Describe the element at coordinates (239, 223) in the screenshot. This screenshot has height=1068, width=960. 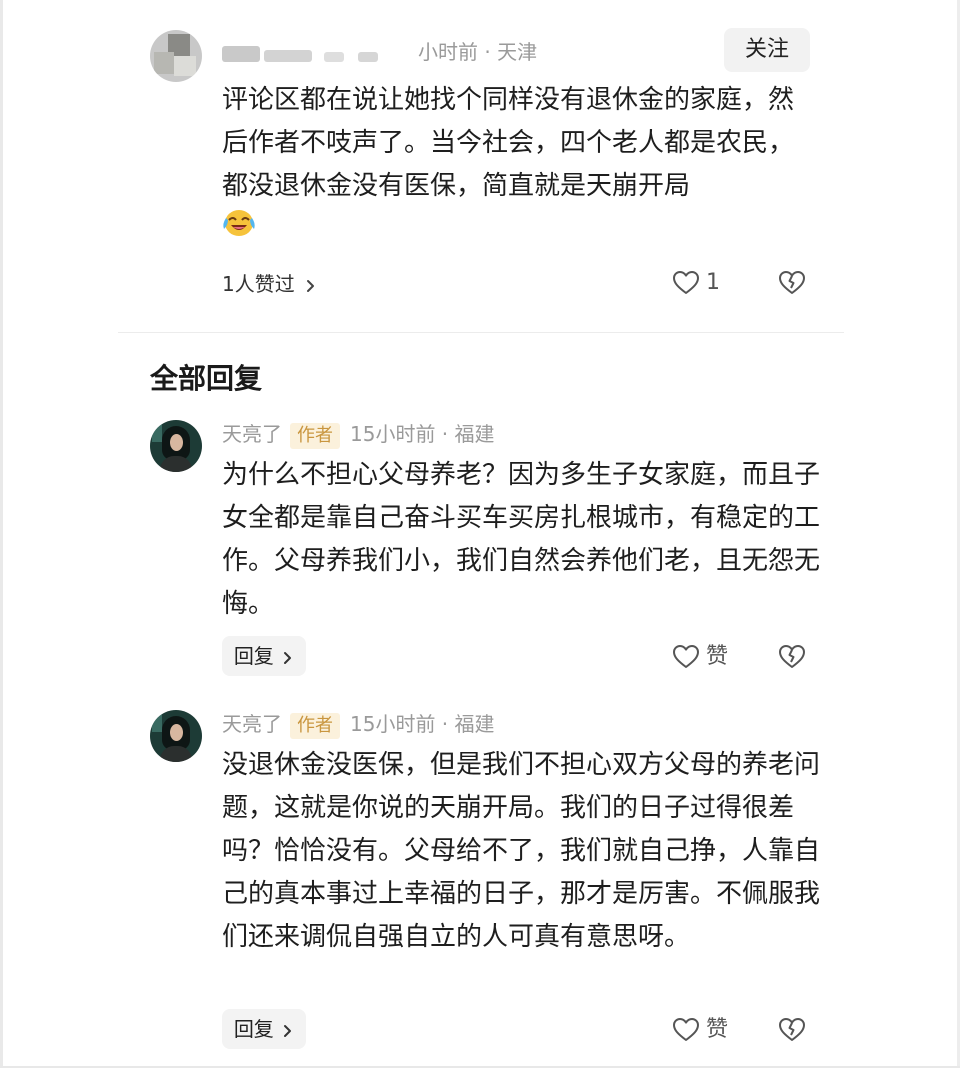
I see `laughing-crying-emoji-icon` at that location.